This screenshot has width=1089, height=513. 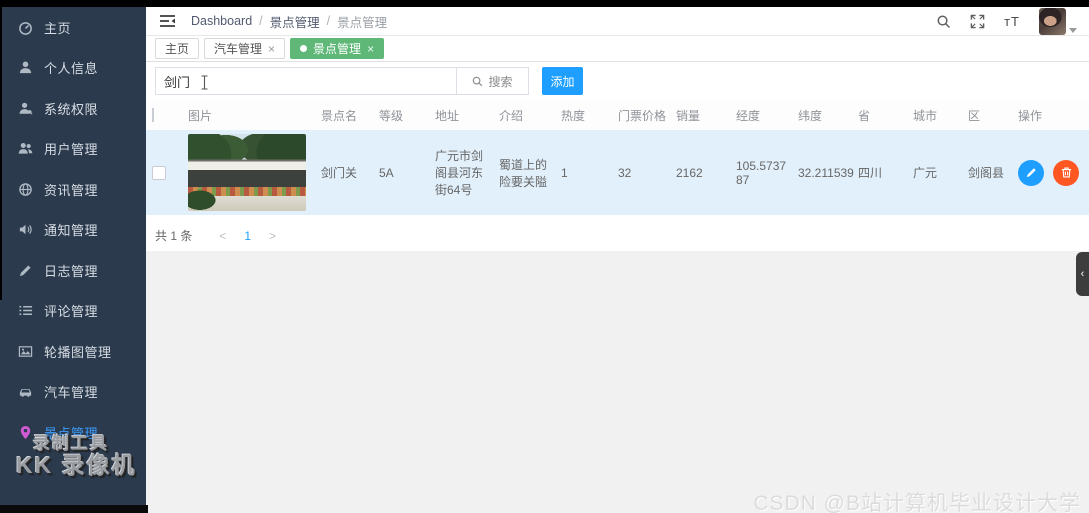 What do you see at coordinates (447, 115) in the screenshot?
I see `column-header-address: 地址` at bounding box center [447, 115].